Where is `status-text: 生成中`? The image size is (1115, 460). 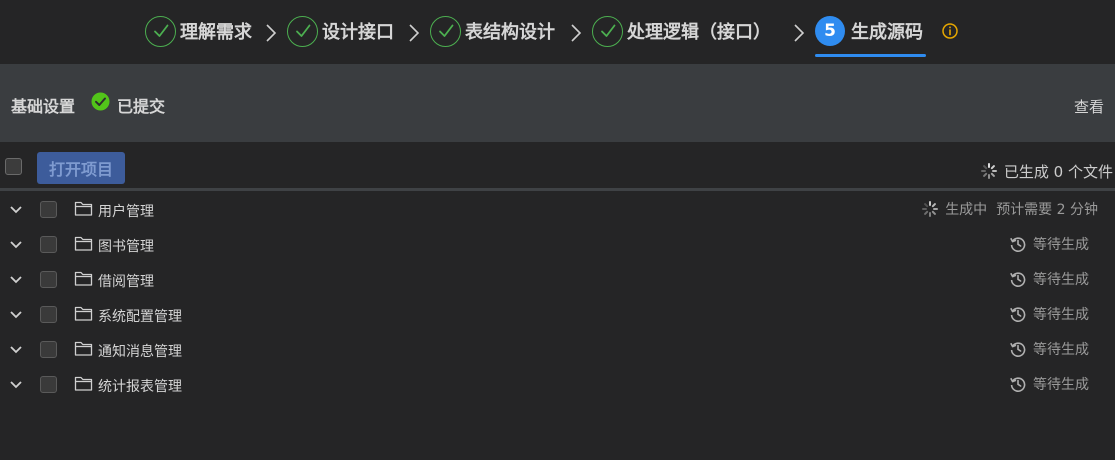
status-text: 生成中 is located at coordinates (966, 210).